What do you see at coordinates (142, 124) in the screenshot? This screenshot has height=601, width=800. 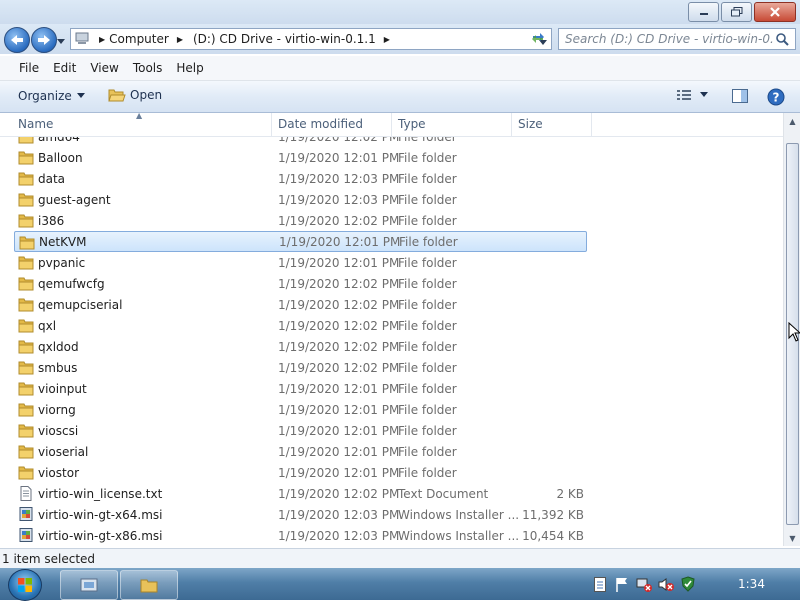 I see `column-name: Name` at bounding box center [142, 124].